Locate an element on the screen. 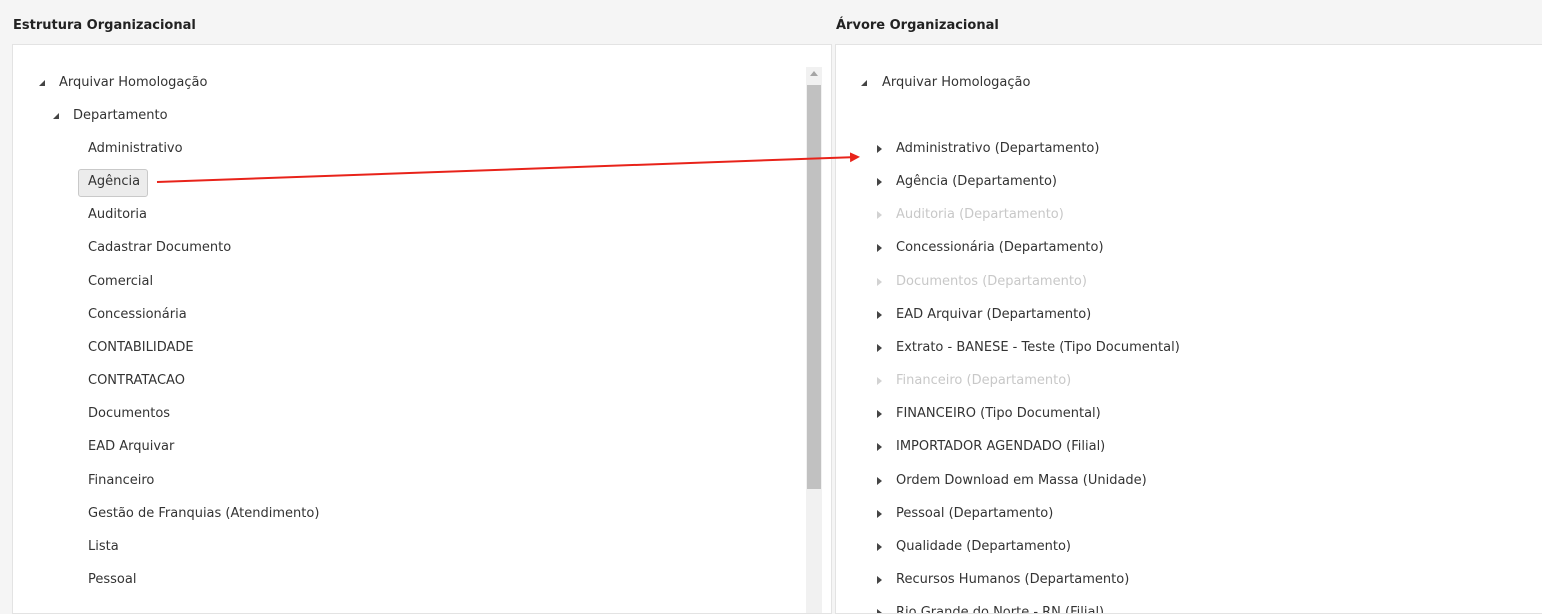 The height and width of the screenshot is (614, 1542). tree-node-label: FINANCEIRO (Tipo Documental) is located at coordinates (998, 413).